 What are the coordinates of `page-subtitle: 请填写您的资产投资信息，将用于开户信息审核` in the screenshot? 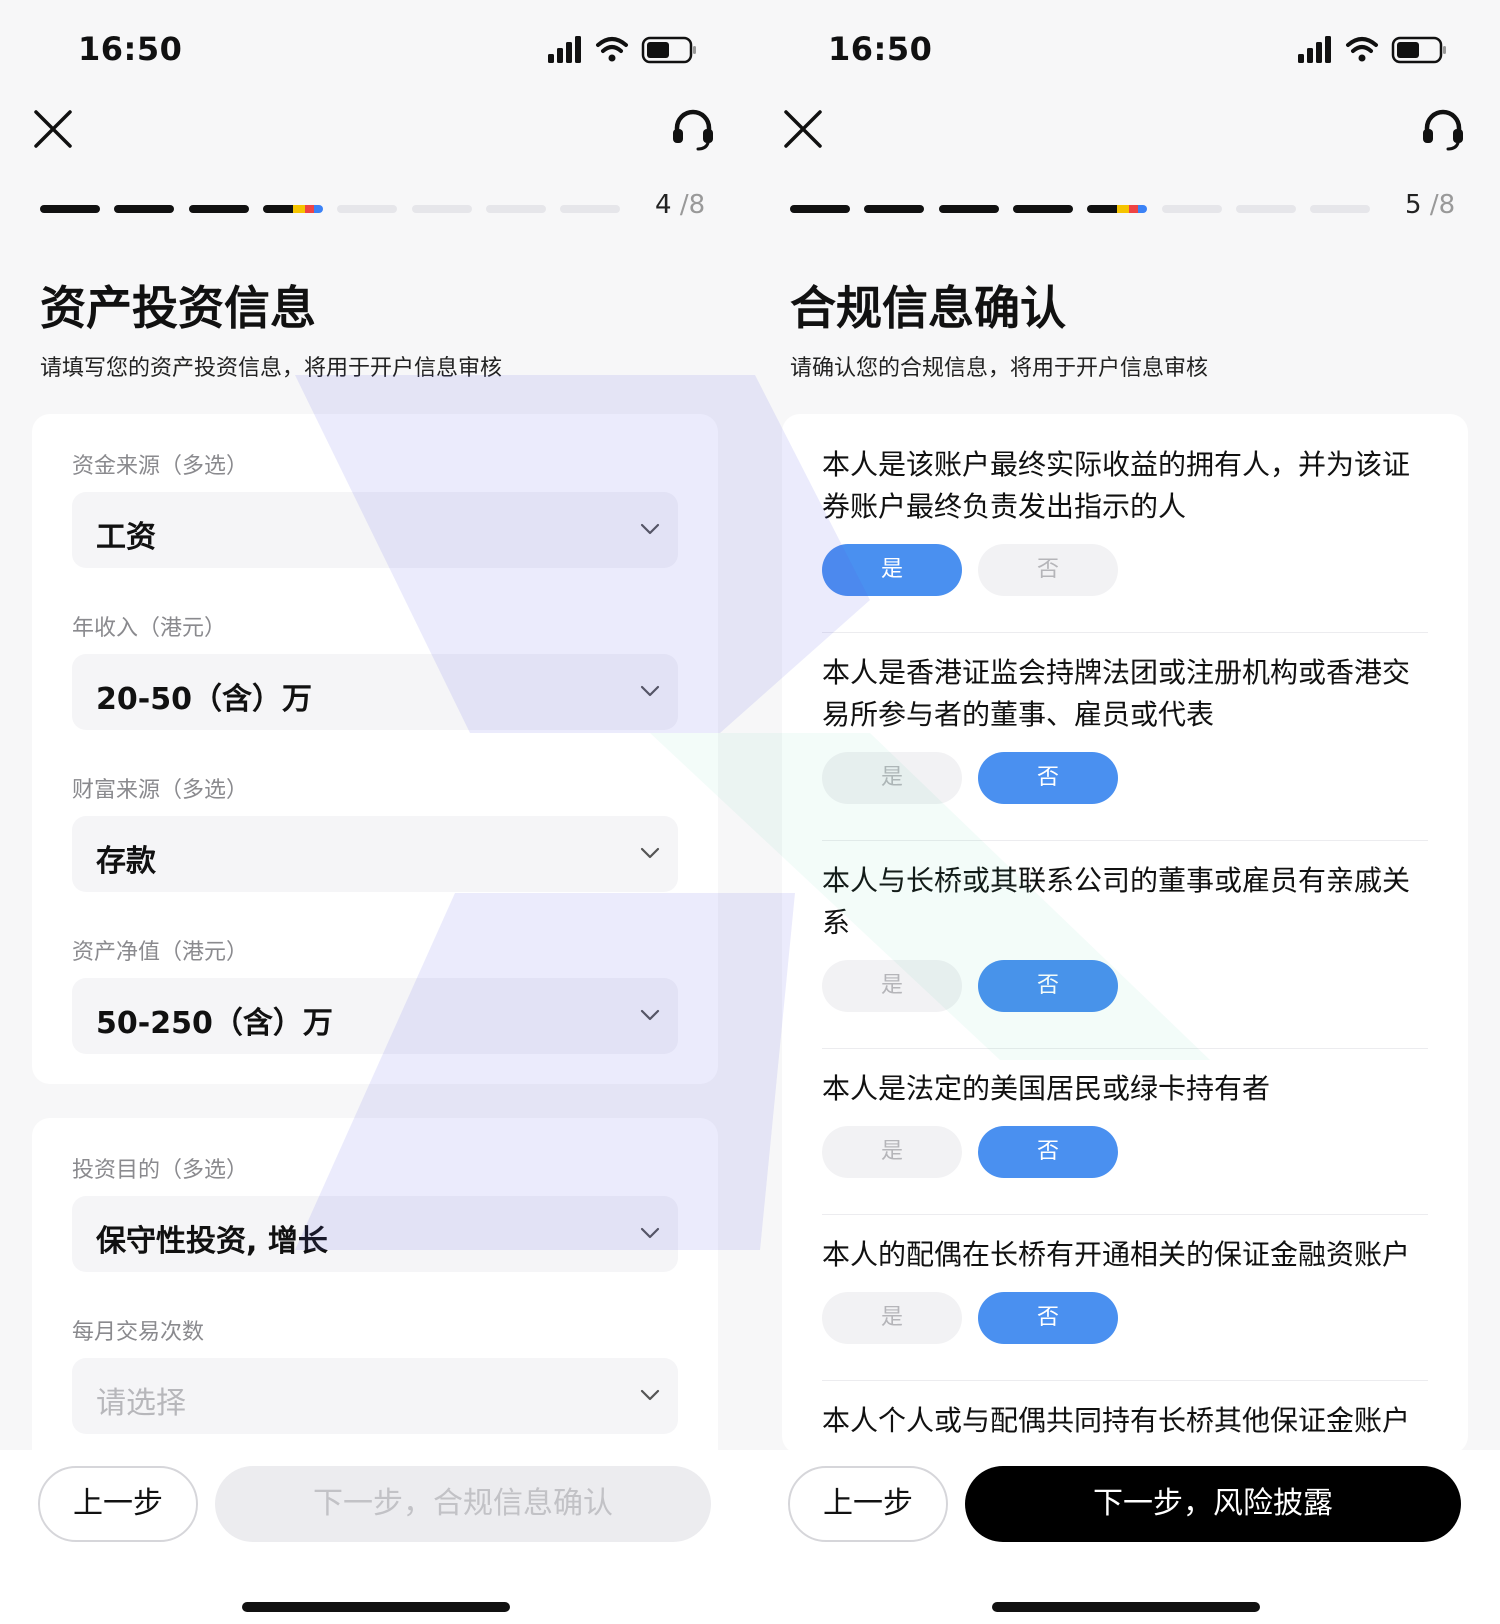 It's located at (271, 368).